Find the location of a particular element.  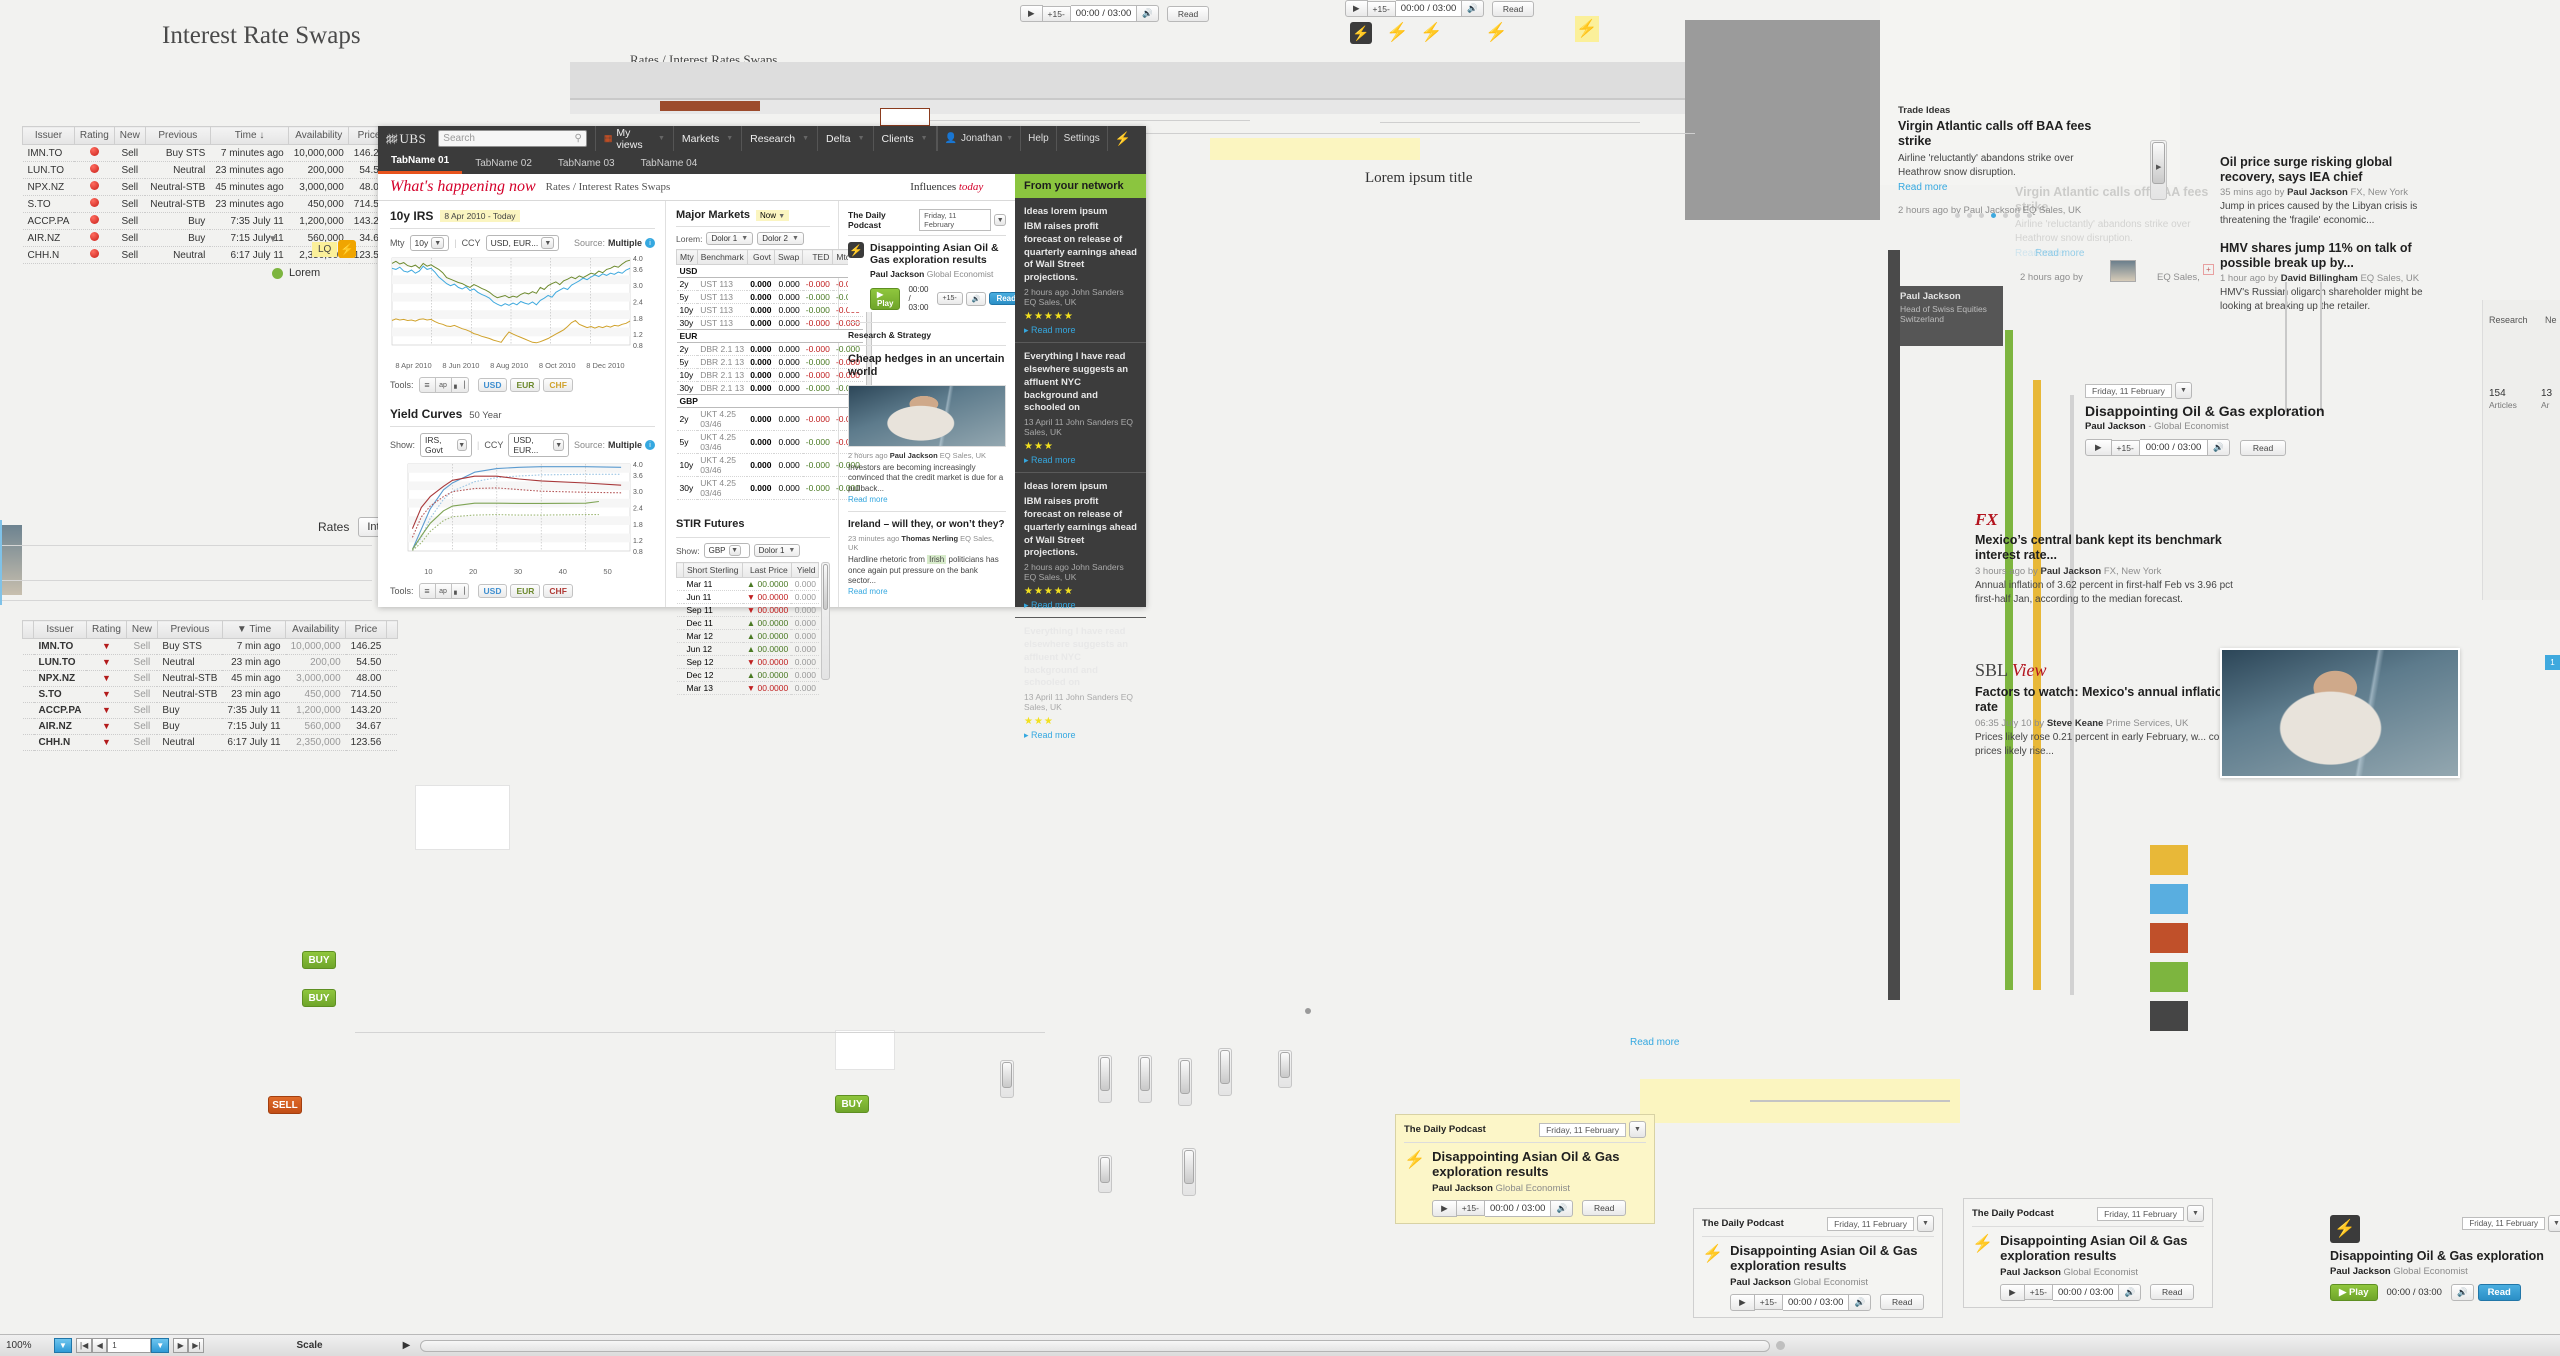

major-markets-badge: Now ▼ is located at coordinates (772, 215).